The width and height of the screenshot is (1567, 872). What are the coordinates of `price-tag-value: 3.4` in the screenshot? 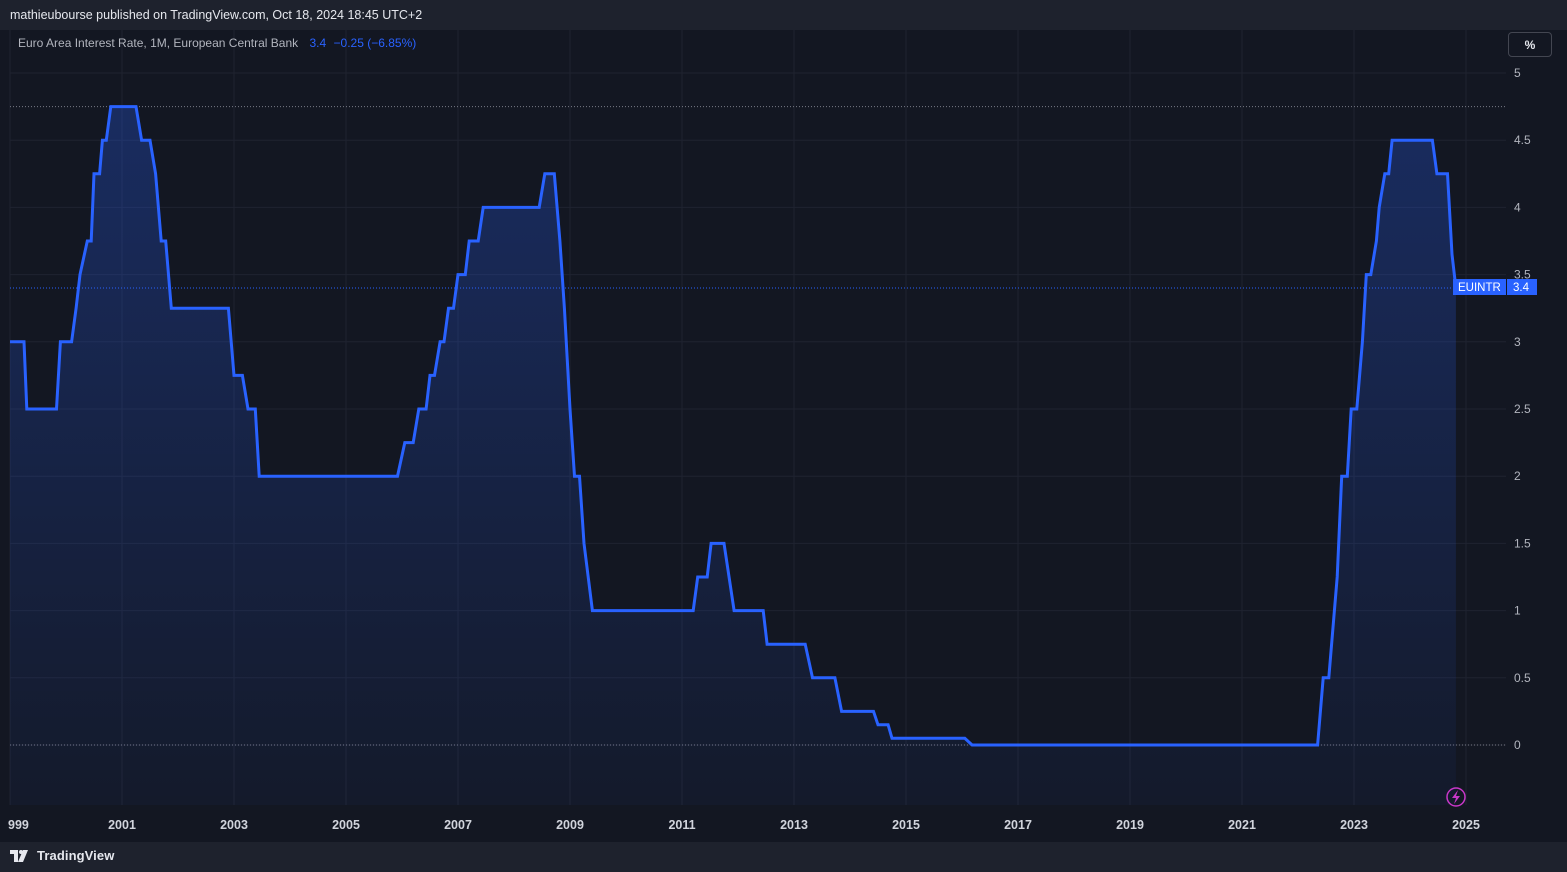 It's located at (1521, 288).